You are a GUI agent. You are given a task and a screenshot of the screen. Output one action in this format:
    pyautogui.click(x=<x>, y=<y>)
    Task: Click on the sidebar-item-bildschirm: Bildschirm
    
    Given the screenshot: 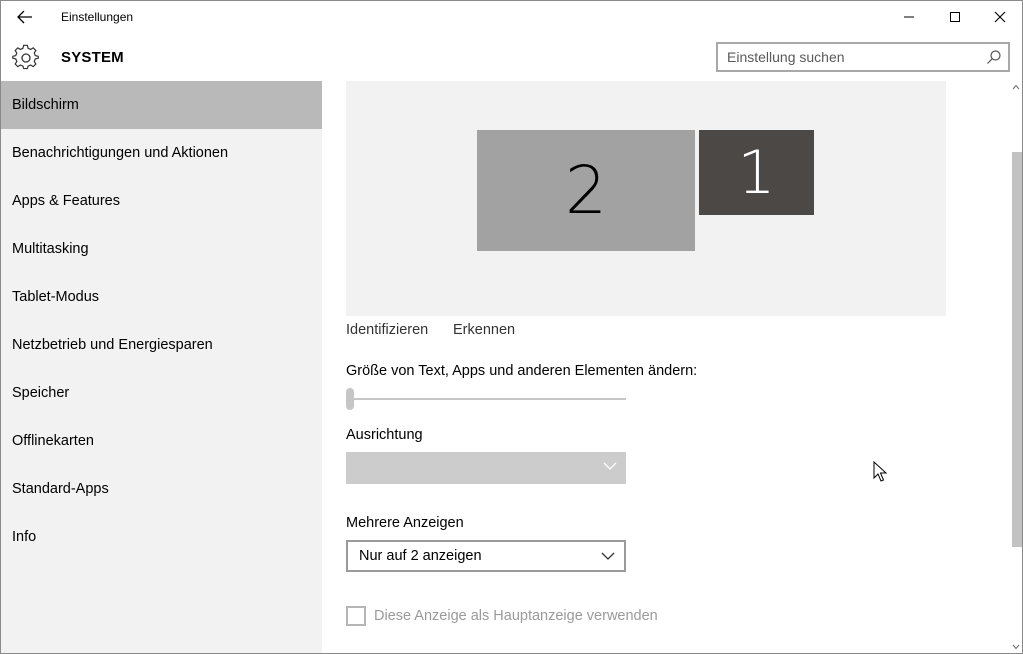 What is the action you would take?
    pyautogui.click(x=161, y=105)
    